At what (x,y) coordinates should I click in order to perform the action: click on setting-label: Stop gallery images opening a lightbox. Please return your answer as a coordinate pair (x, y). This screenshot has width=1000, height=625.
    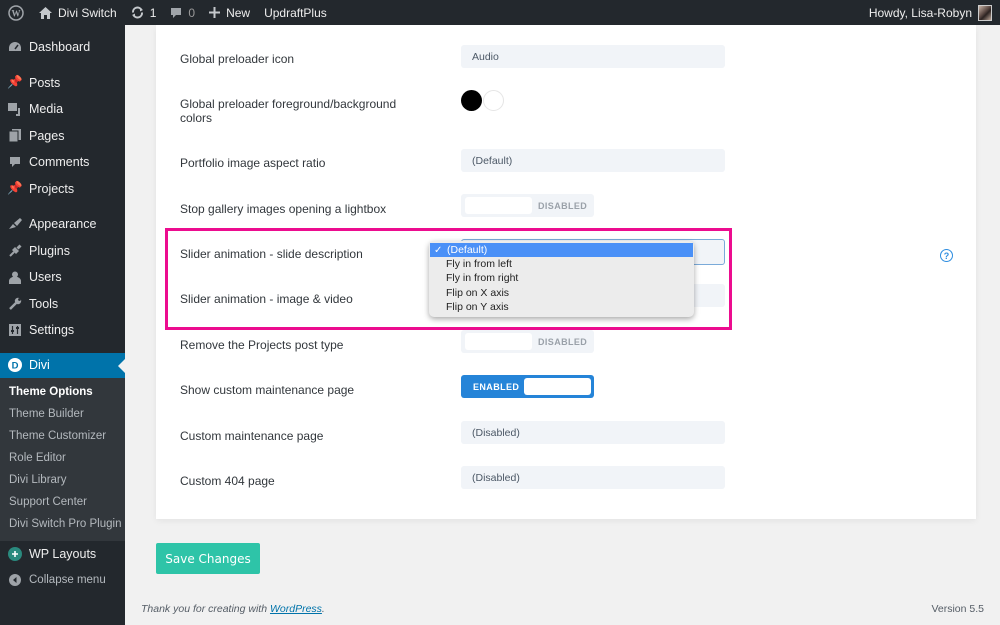
    Looking at the image, I should click on (283, 209).